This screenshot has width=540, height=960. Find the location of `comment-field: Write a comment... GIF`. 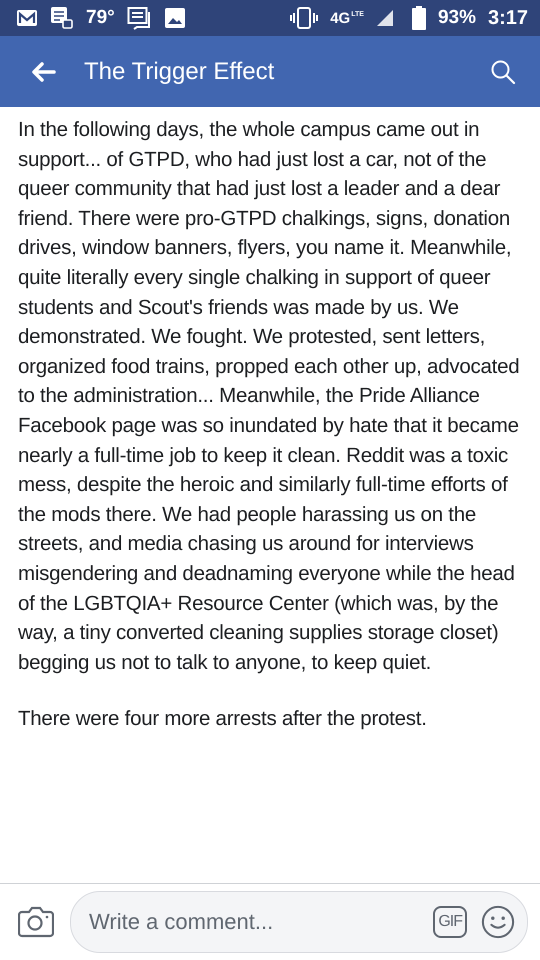

comment-field: Write a comment... GIF is located at coordinates (299, 922).